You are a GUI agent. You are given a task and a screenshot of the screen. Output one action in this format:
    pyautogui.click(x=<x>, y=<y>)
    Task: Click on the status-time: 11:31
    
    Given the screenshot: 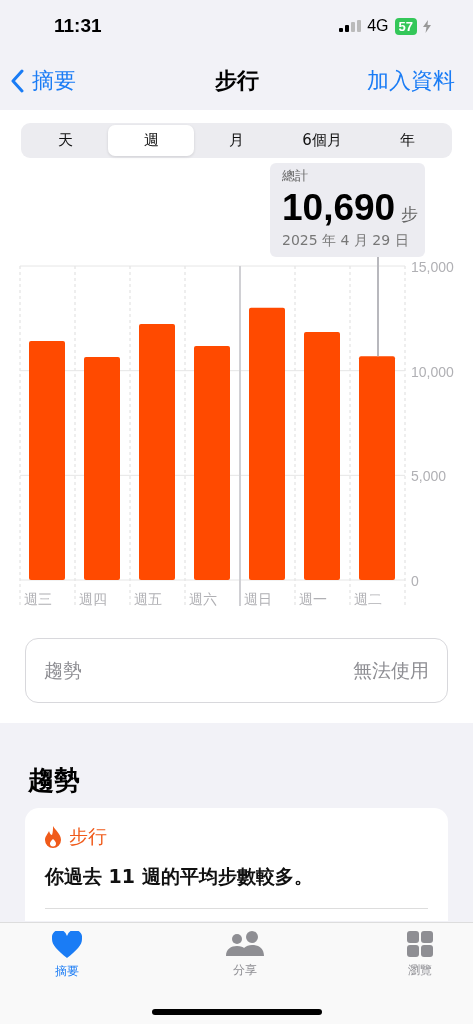 What is the action you would take?
    pyautogui.click(x=78, y=26)
    